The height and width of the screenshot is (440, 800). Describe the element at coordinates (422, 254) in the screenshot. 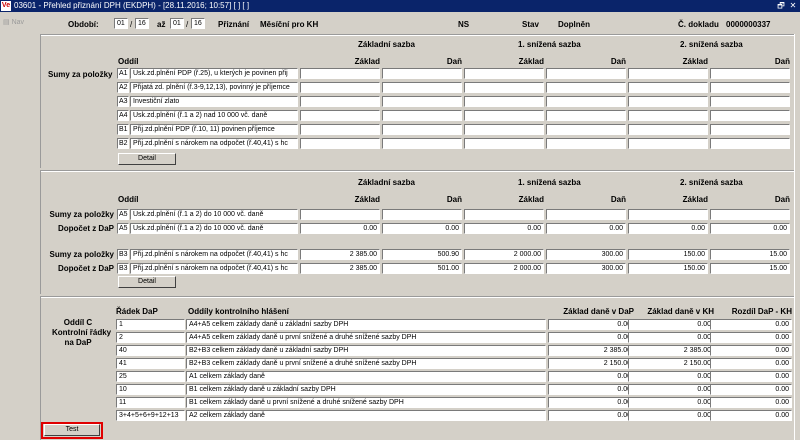

I see `s2-value-field: 500.90` at that location.